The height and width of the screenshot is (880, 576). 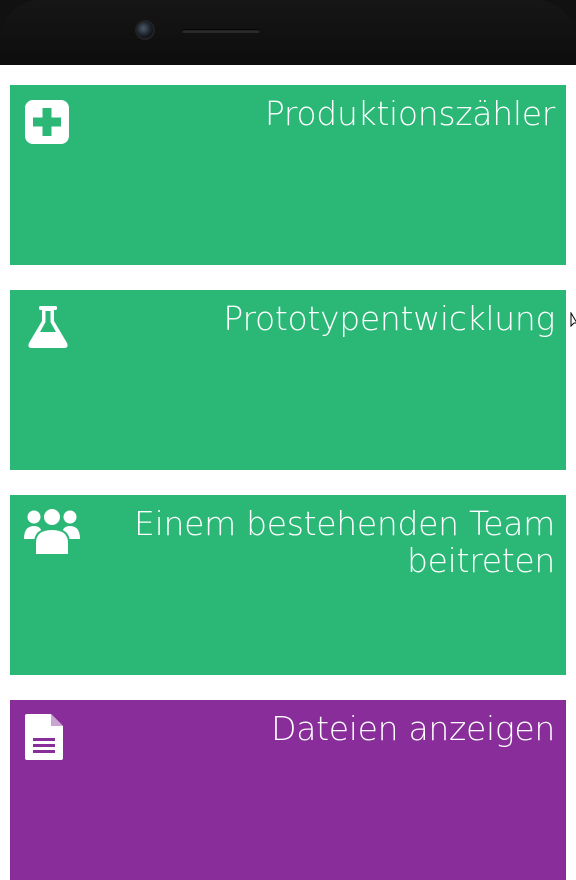 I want to click on plus-square-icon, so click(x=52, y=123).